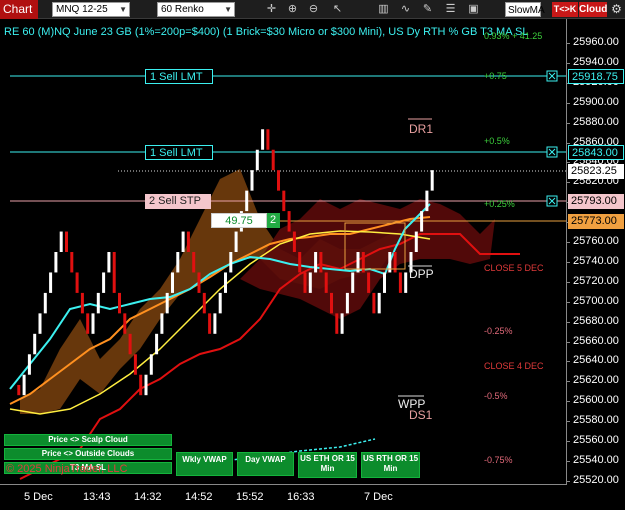 The image size is (625, 510). What do you see at coordinates (148, 497) in the screenshot?
I see `time-tick: 14:32` at bounding box center [148, 497].